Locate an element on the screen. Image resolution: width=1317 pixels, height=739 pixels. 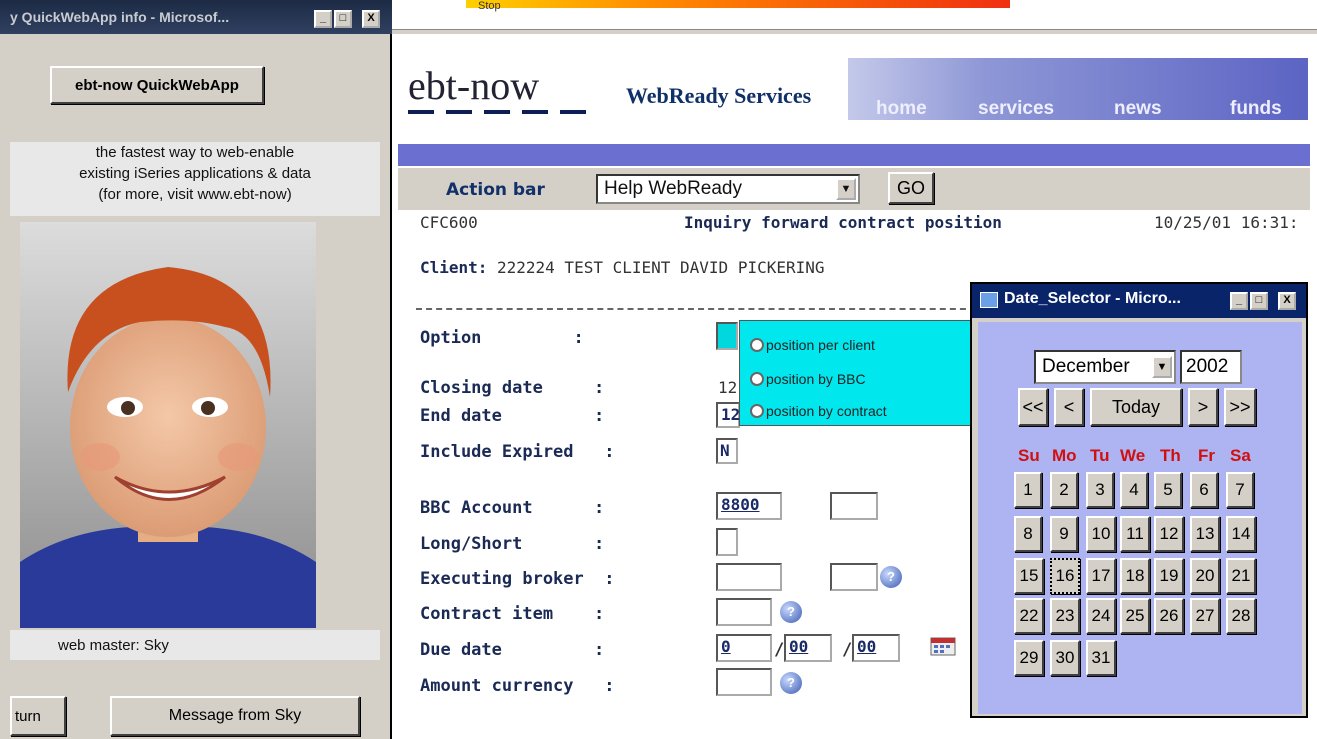
calendar-day-button: 7 is located at coordinates (1240, 490).